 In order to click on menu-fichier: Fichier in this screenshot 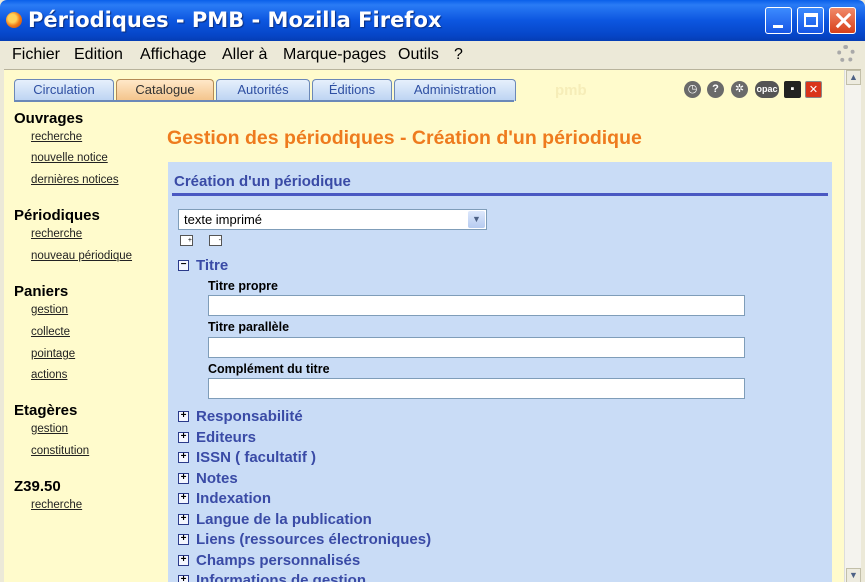, I will do `click(36, 55)`.